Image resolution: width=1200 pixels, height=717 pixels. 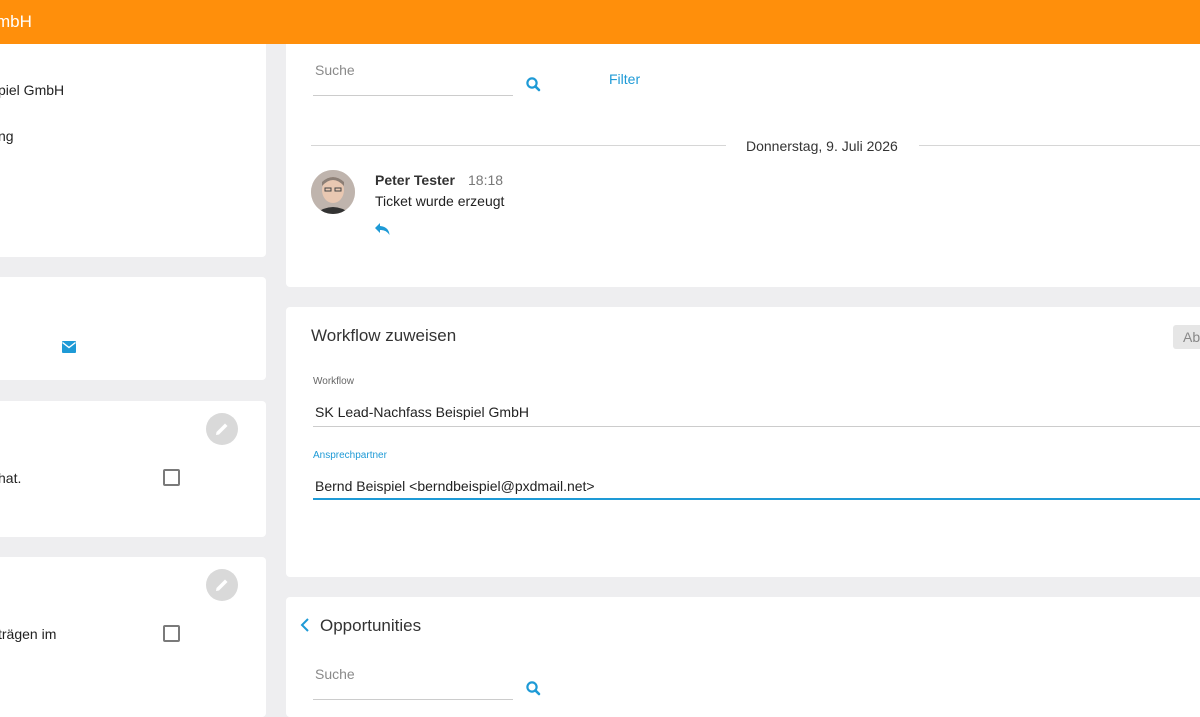 What do you see at coordinates (415, 180) in the screenshot?
I see `entry-author: Peter Tester` at bounding box center [415, 180].